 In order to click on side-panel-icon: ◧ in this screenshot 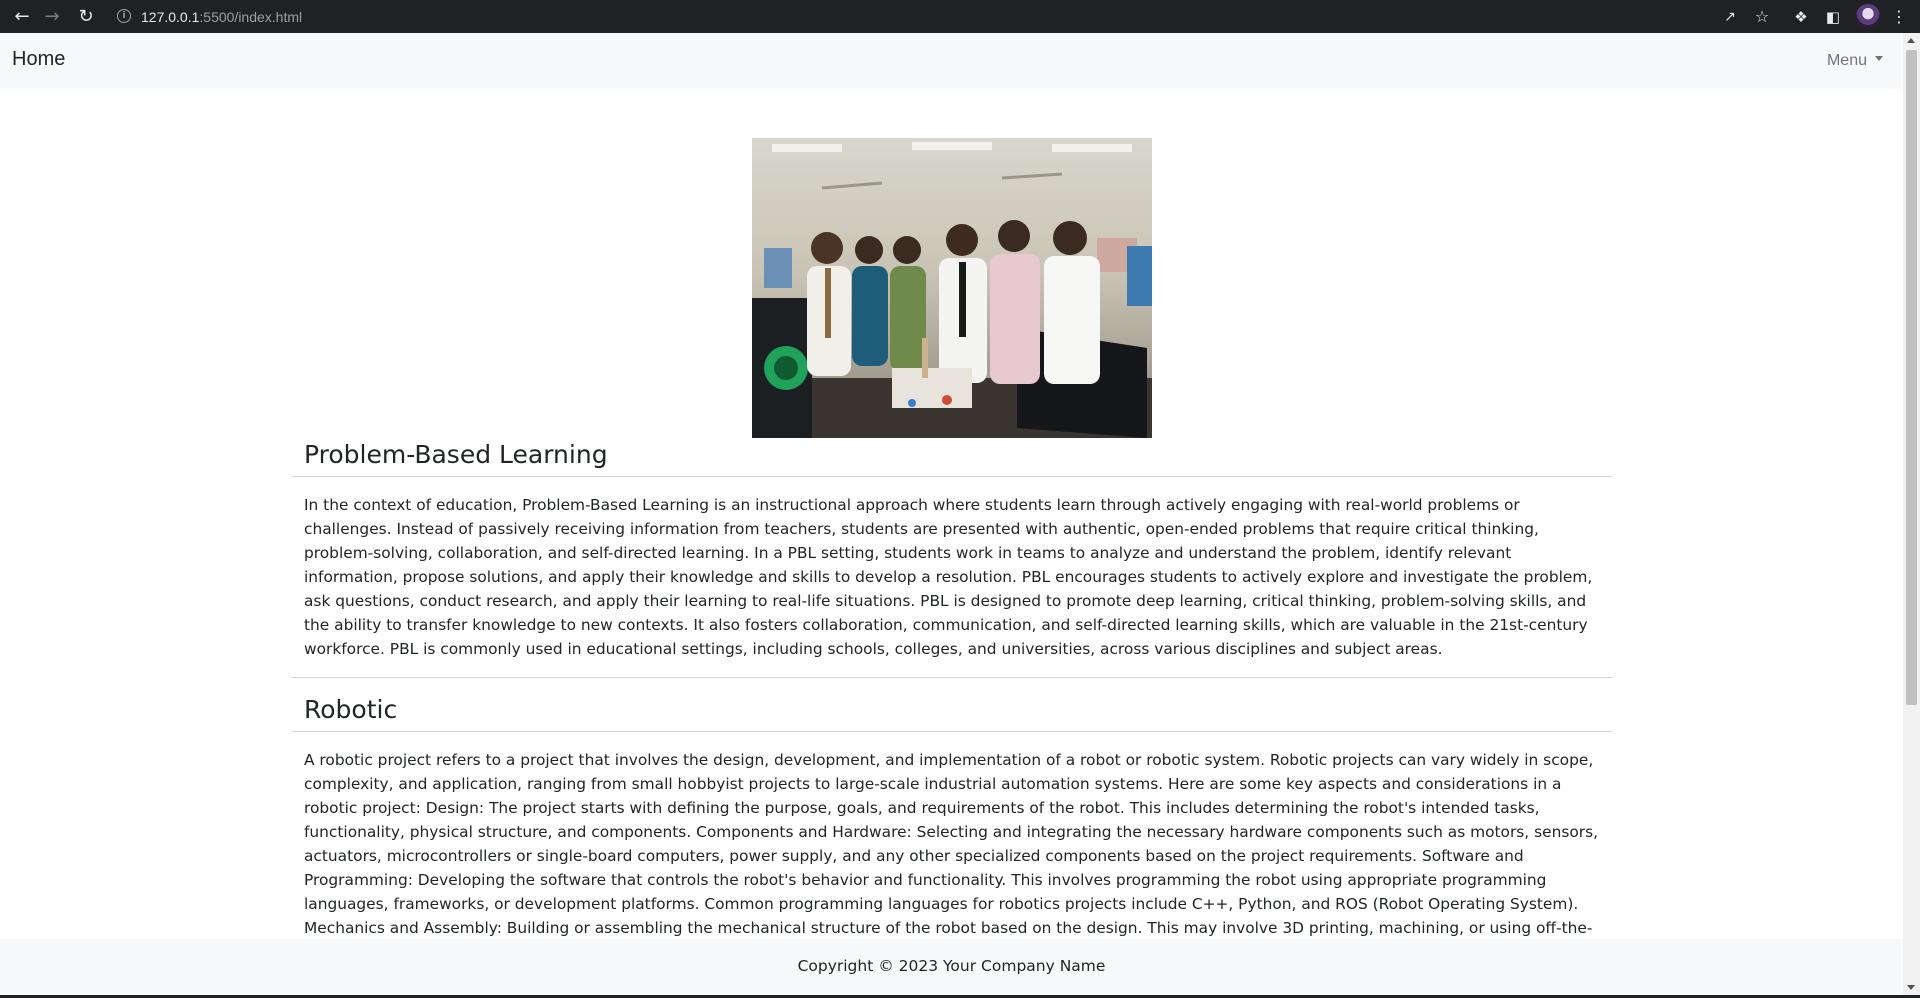, I will do `click(1833, 16)`.